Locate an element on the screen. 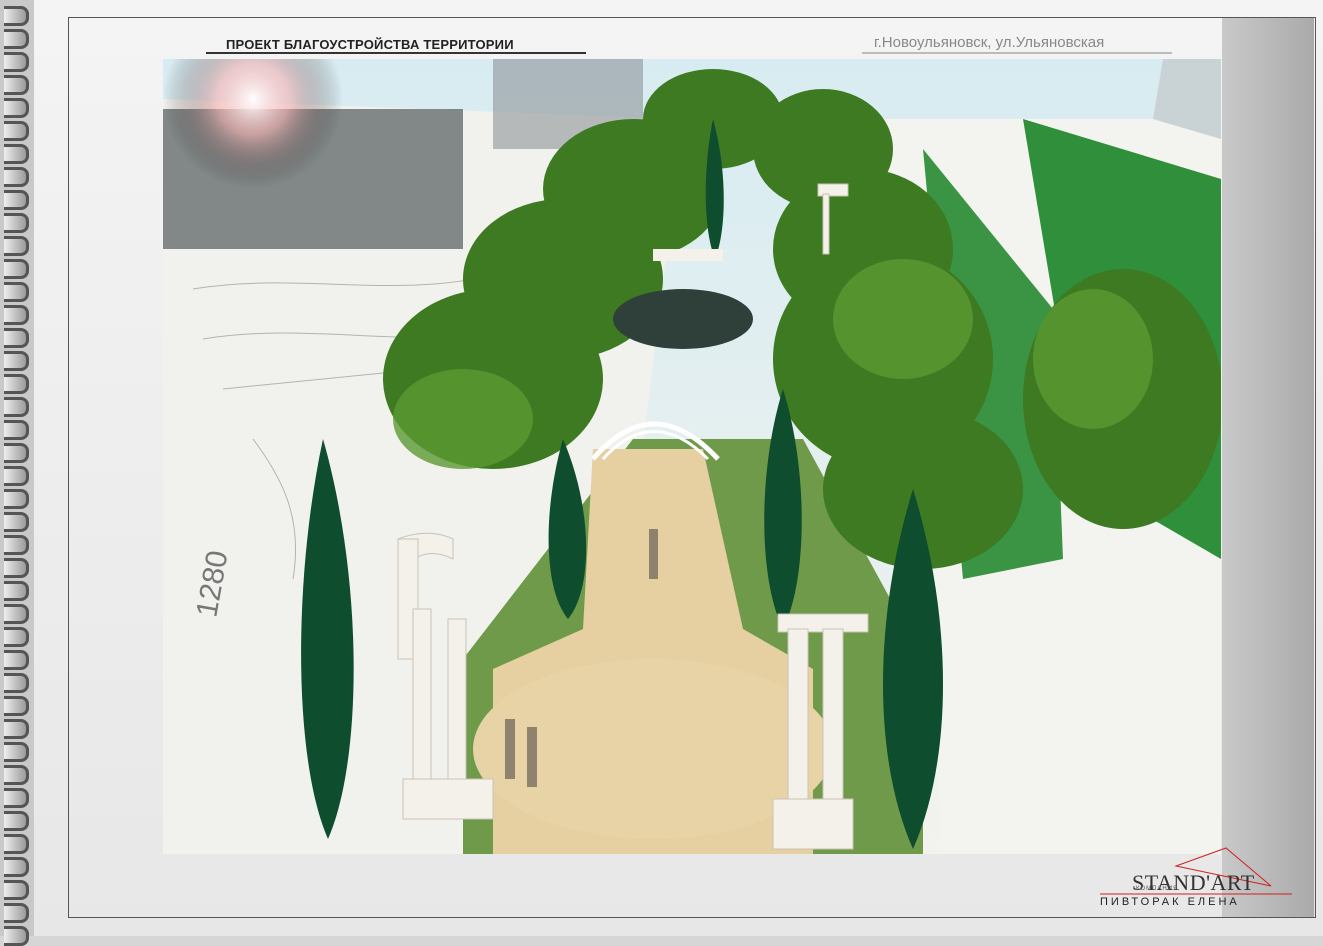  project-address: г.Новоульяновск, ул.Ульяновская is located at coordinates (989, 42).